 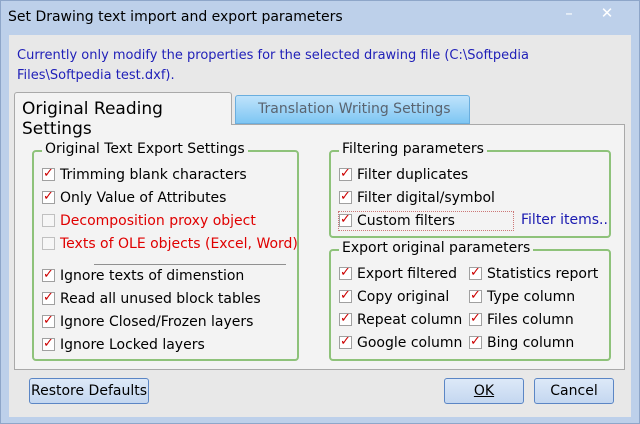 I want to click on close-button: ✕, so click(x=607, y=13).